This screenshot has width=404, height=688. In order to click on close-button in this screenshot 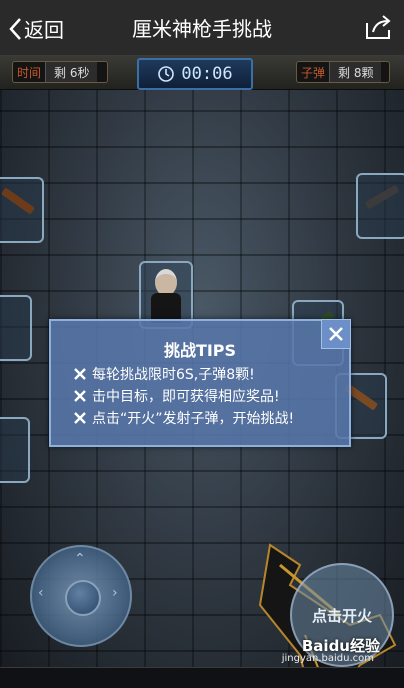, I will do `click(336, 334)`.